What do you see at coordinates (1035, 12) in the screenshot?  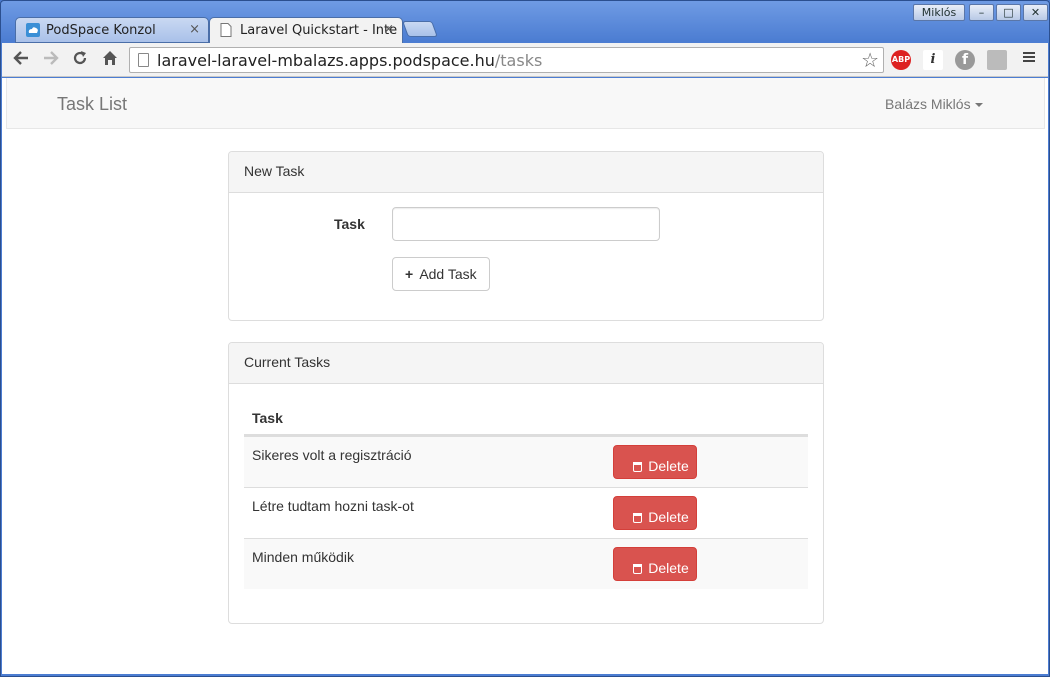 I see `close-window-button: ✕` at bounding box center [1035, 12].